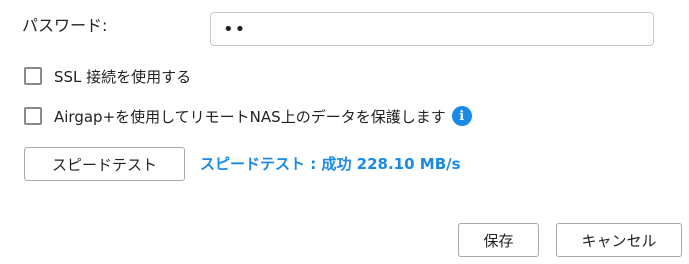 The width and height of the screenshot is (689, 264). I want to click on airgap-option-row: Airgap+を使用してリモートNAS上のデータを保護します i, so click(248, 116).